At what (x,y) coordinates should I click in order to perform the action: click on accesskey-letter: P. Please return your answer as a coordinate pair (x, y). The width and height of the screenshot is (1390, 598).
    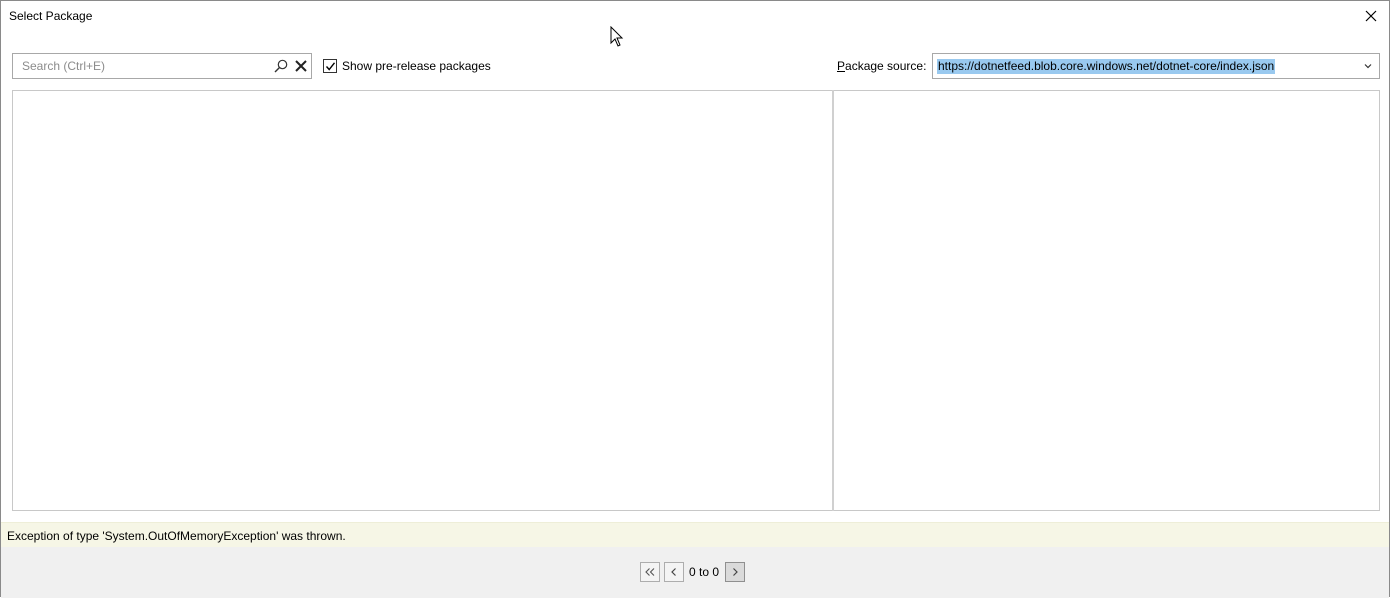
    Looking at the image, I should click on (841, 66).